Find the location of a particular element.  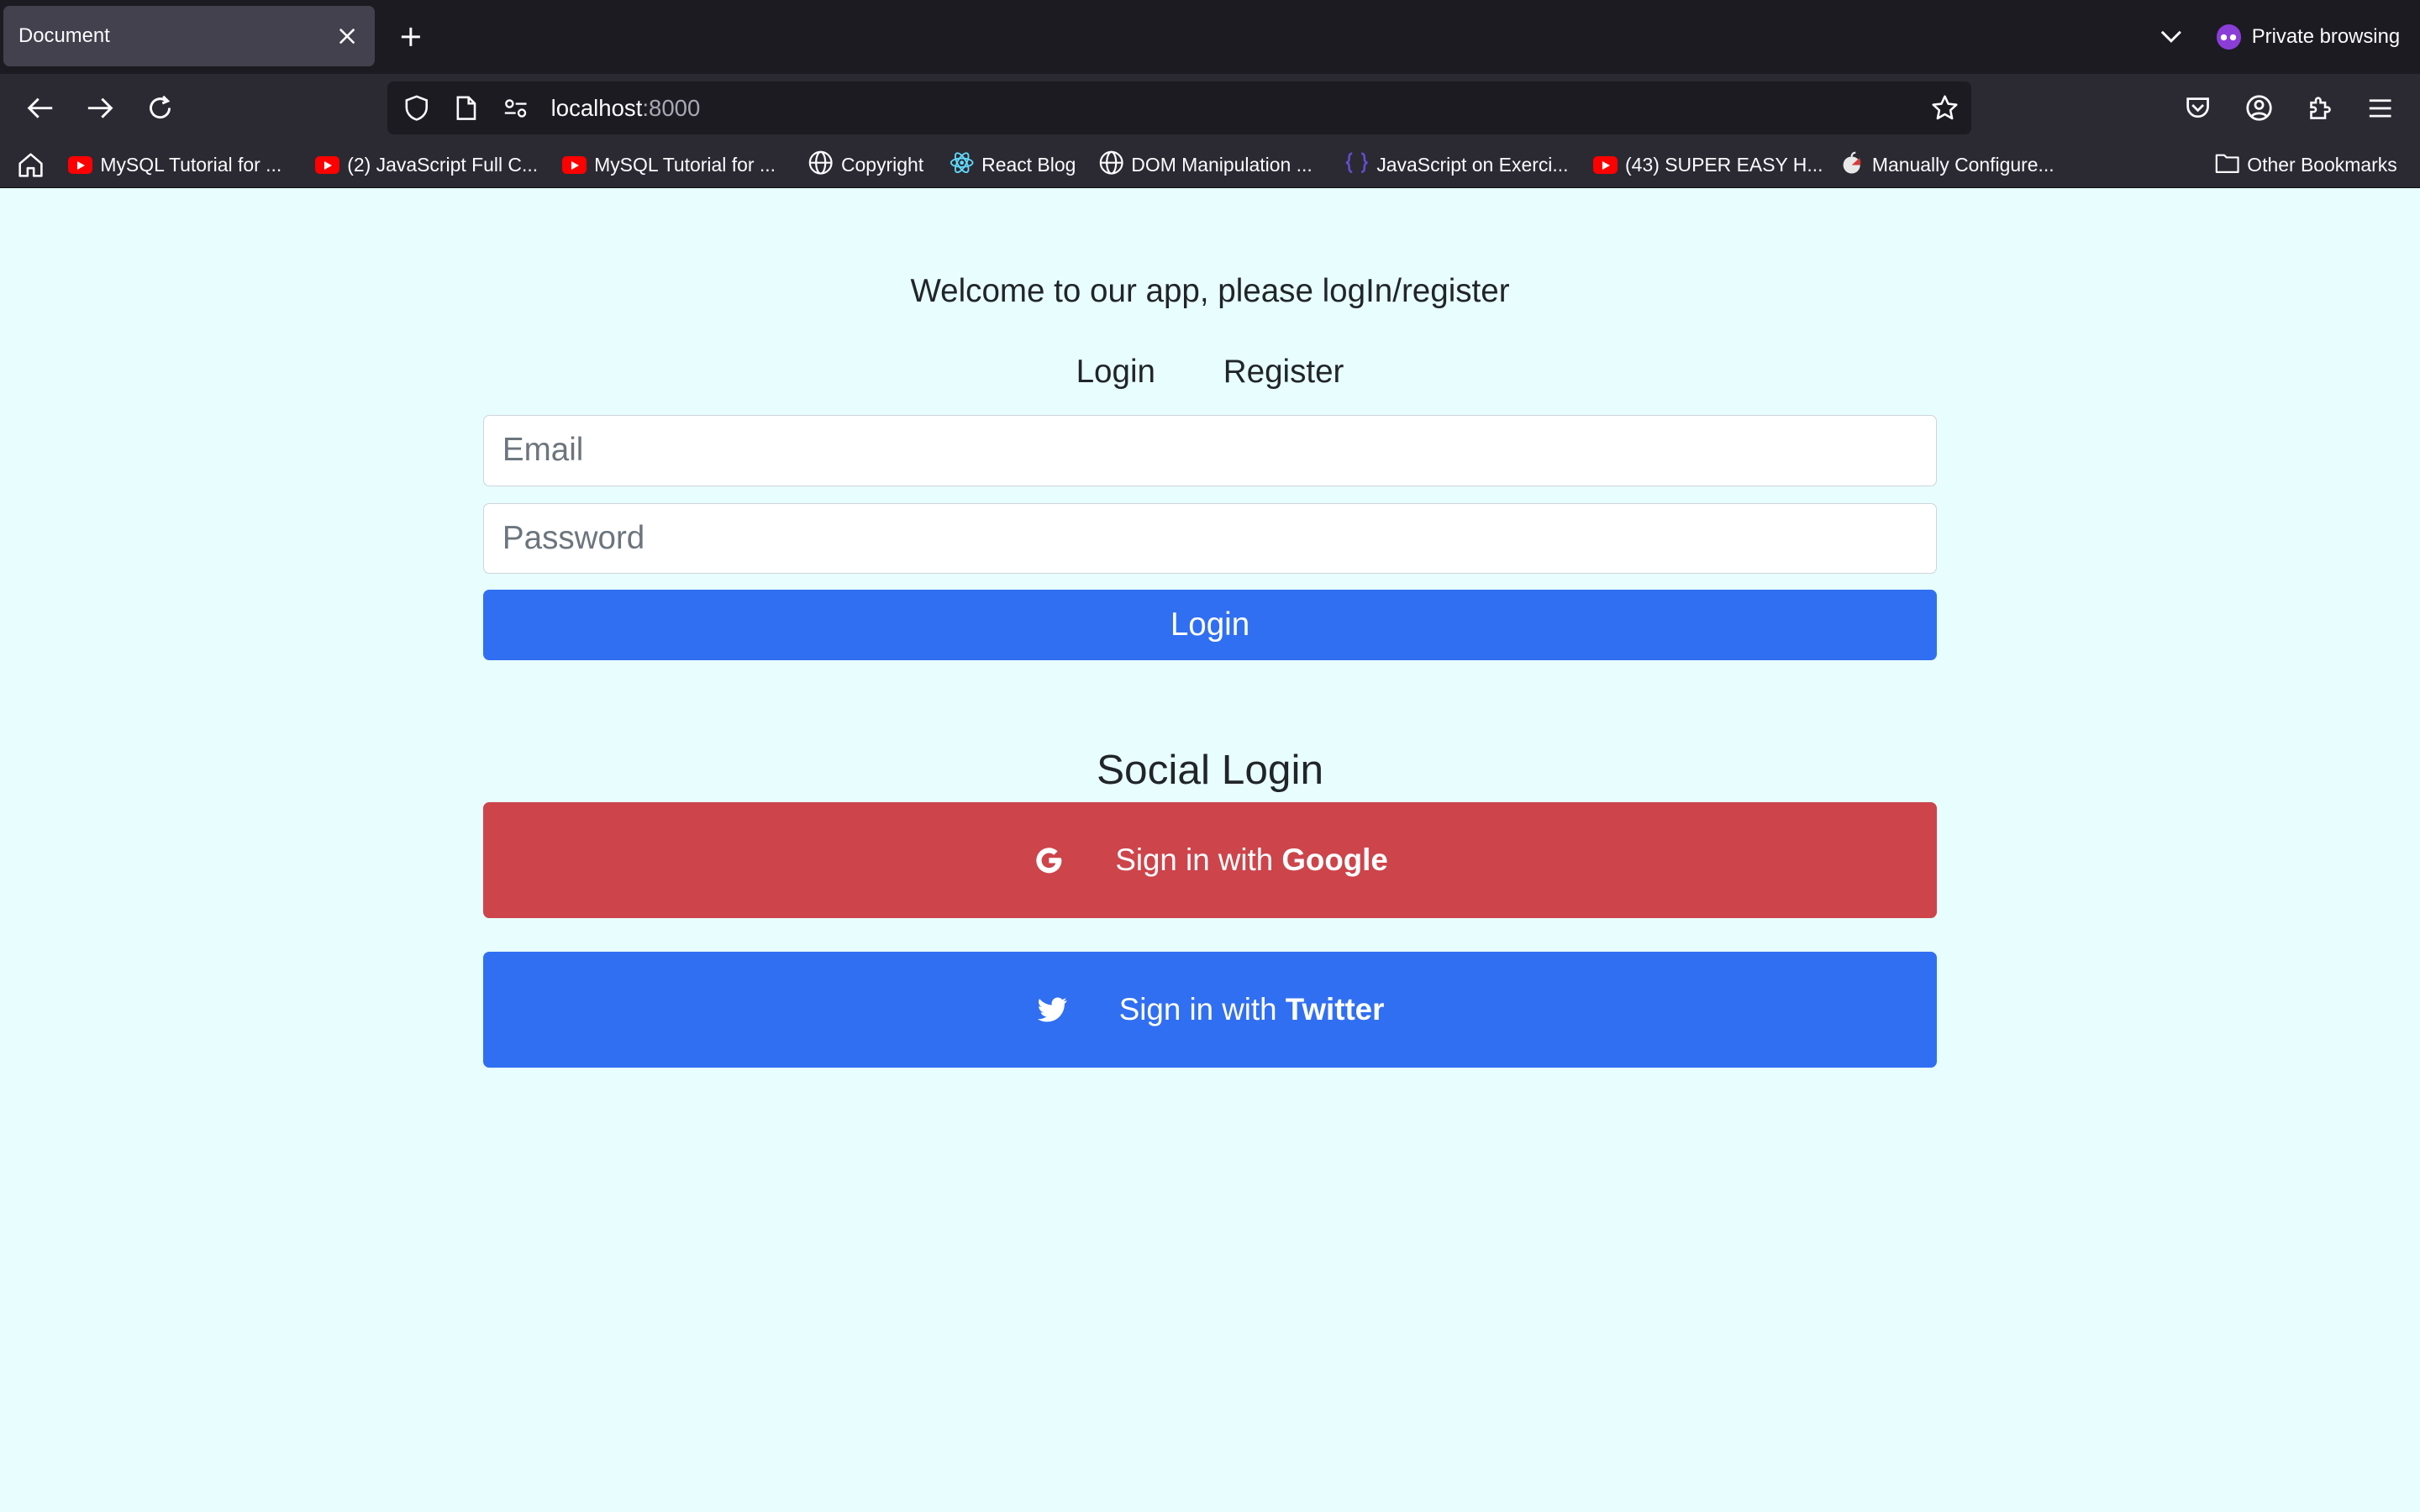

tab-login: Login is located at coordinates (1115, 372).